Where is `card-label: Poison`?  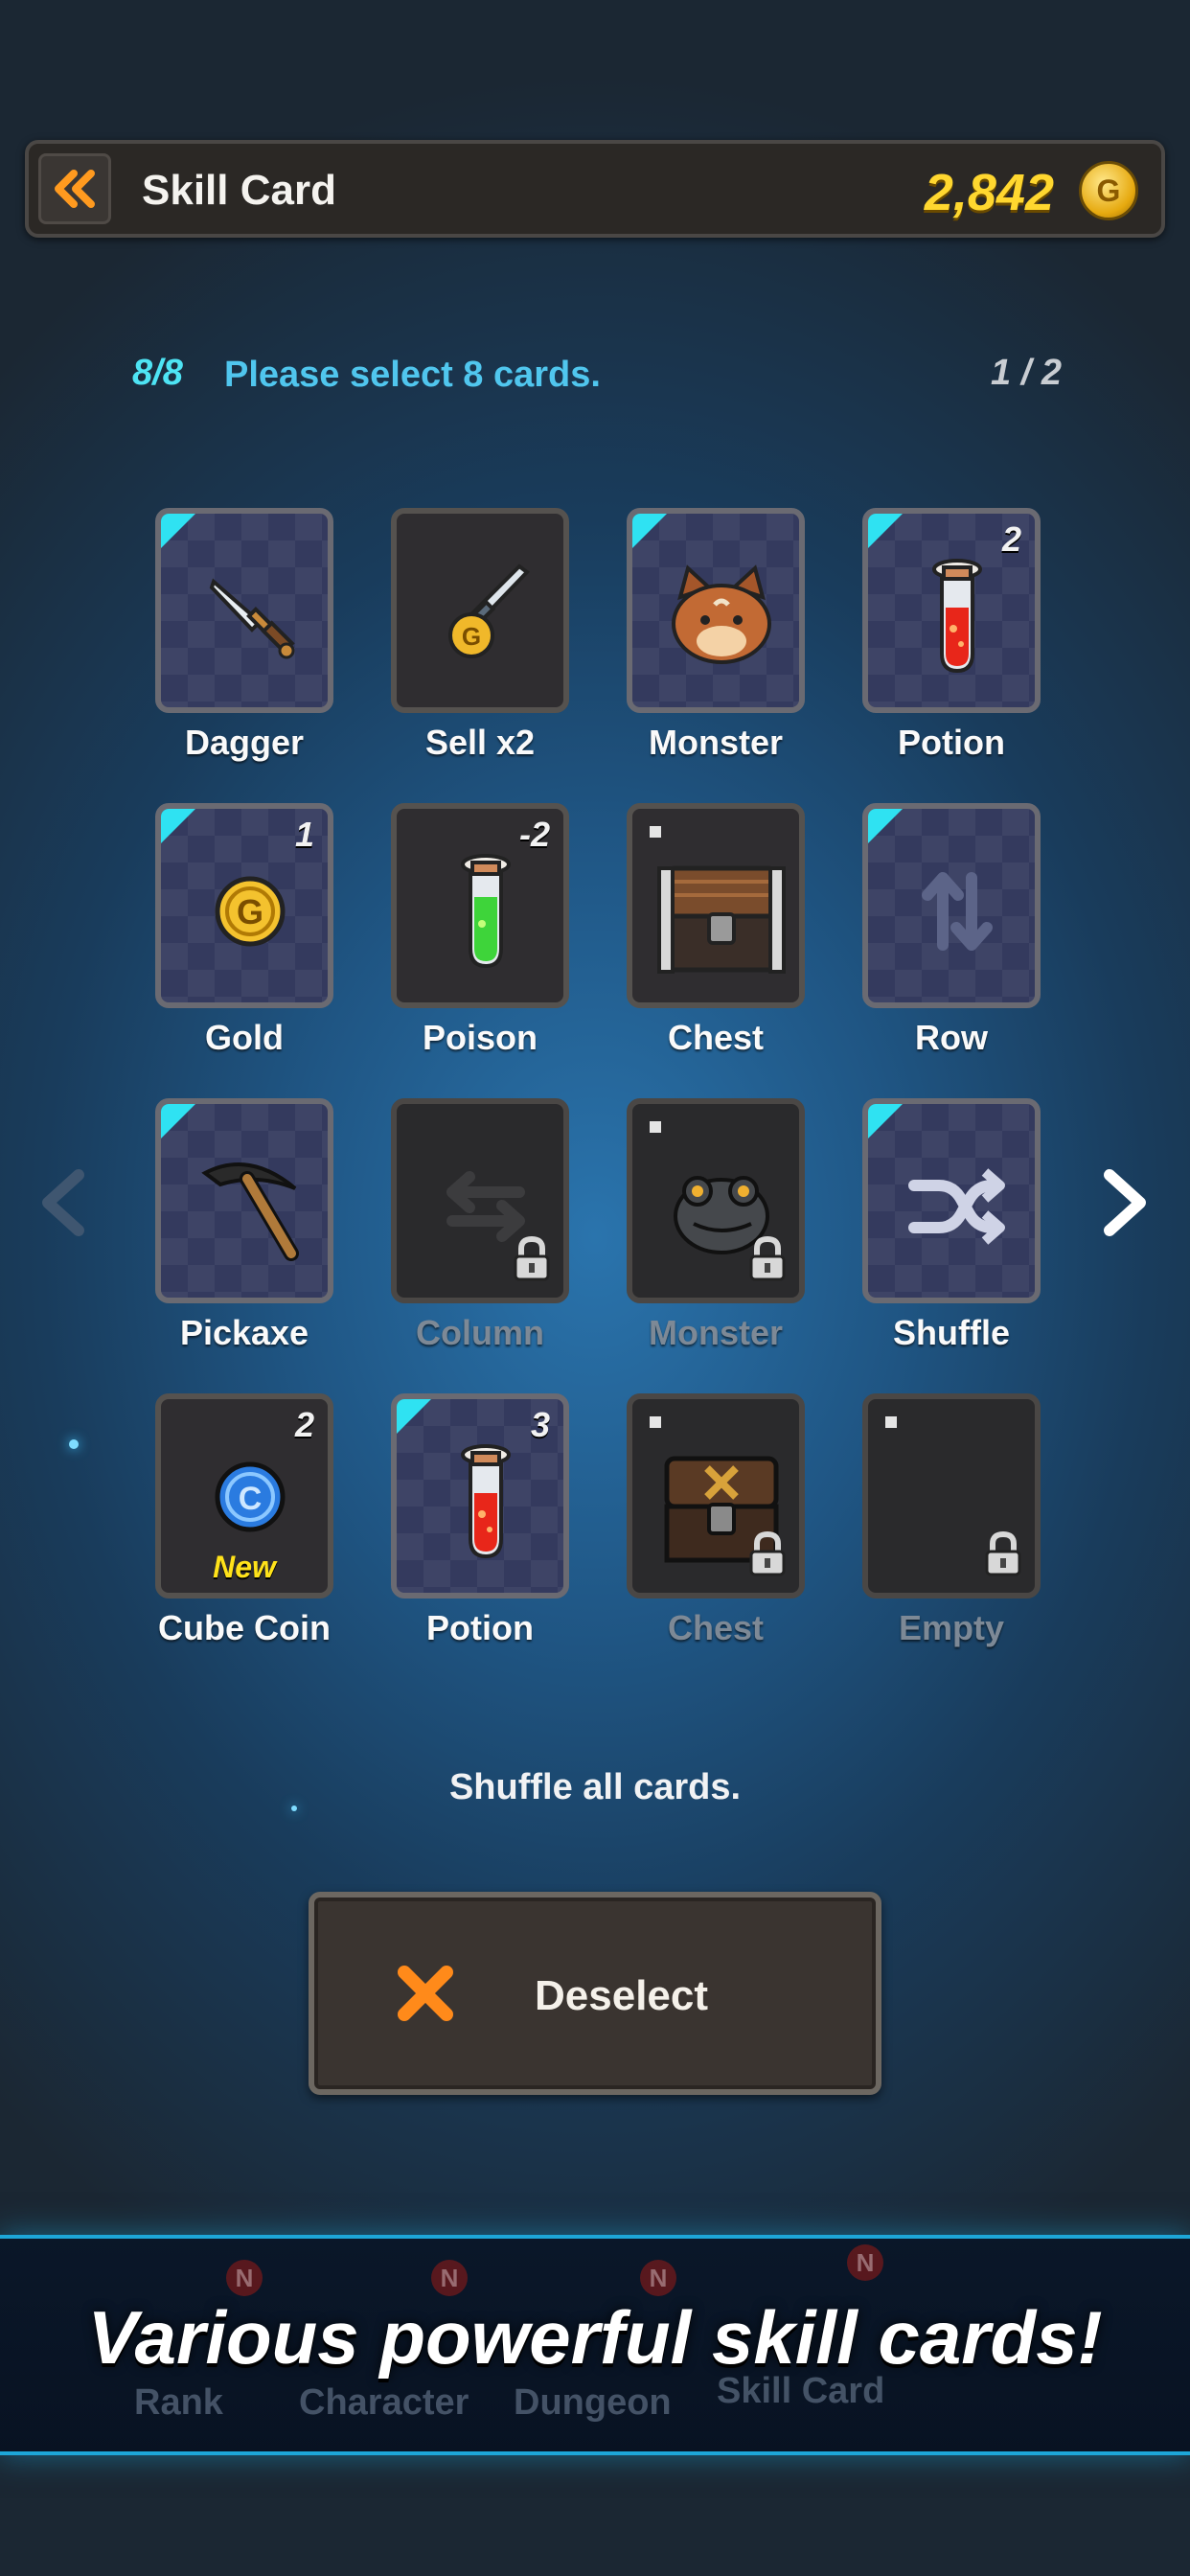 card-label: Poison is located at coordinates (480, 1038).